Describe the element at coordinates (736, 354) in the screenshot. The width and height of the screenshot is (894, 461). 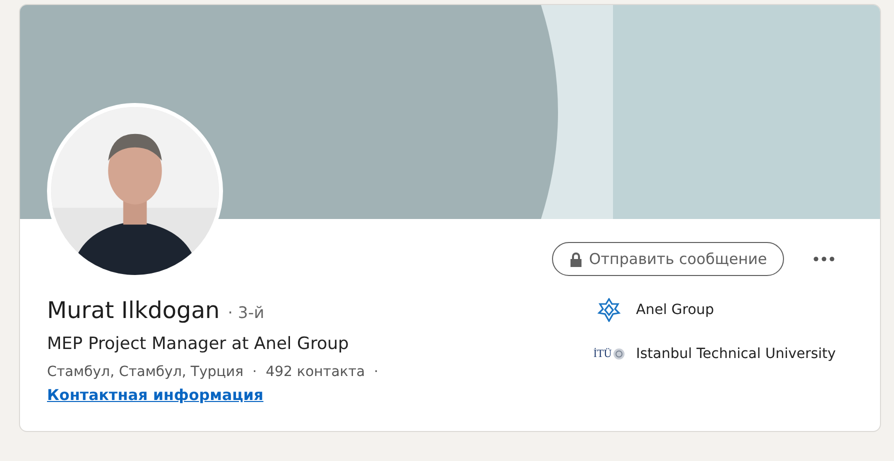
I see `affiliation-name: Istanbul Technical University` at that location.